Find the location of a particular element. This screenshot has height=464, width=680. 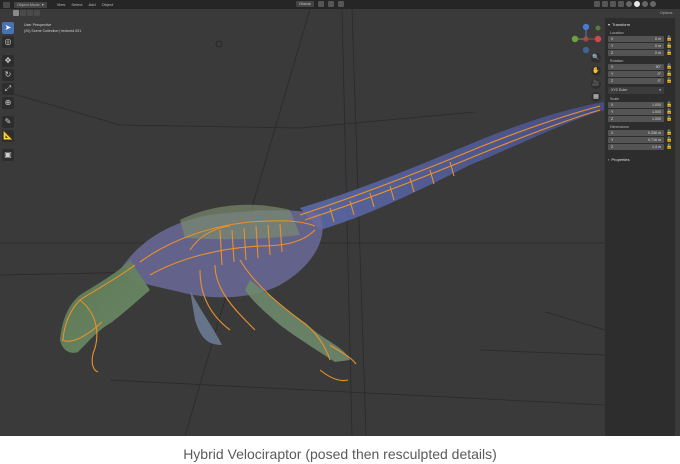

rotation-x-field: X 90° 🔓 is located at coordinates (640, 67).